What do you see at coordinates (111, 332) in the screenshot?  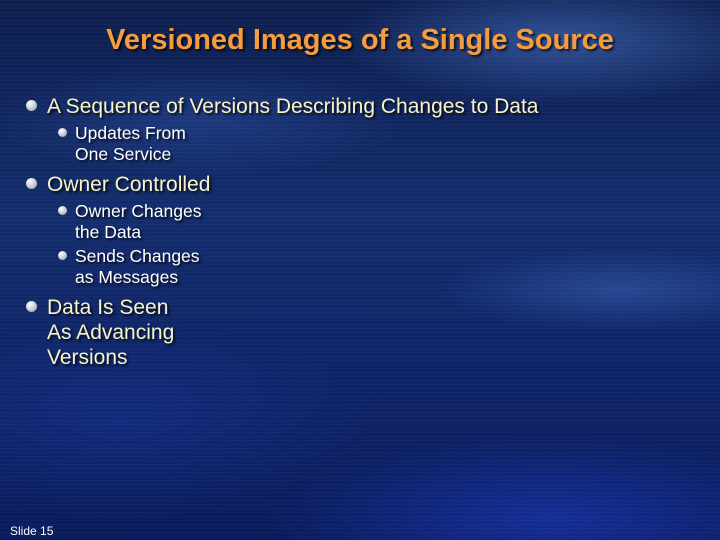 I see `bullet-text: Data Is Seen As Advancing Versions` at bounding box center [111, 332].